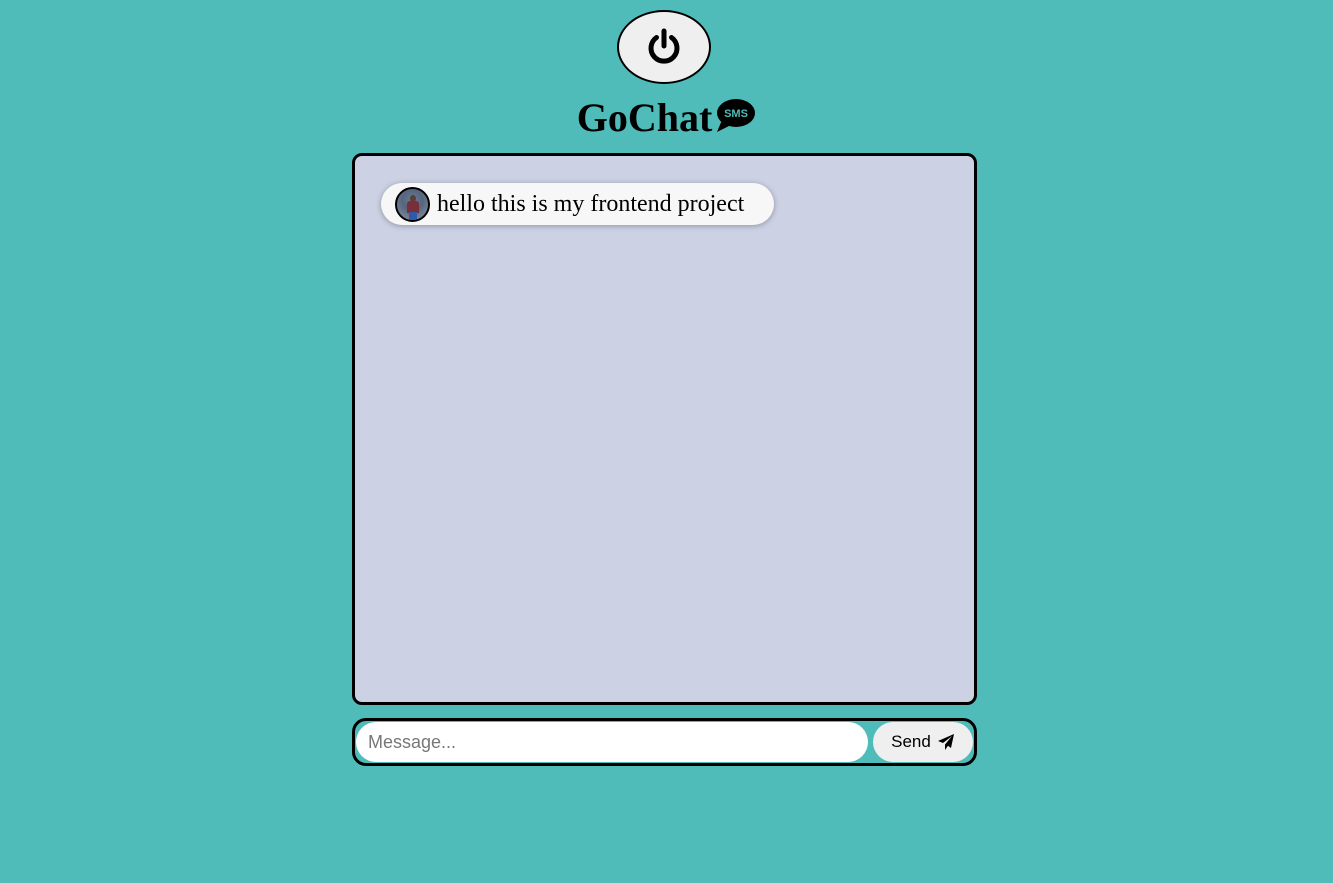 The image size is (1333, 883). Describe the element at coordinates (591, 203) in the screenshot. I see `message-text: hello this is my frontend project` at that location.